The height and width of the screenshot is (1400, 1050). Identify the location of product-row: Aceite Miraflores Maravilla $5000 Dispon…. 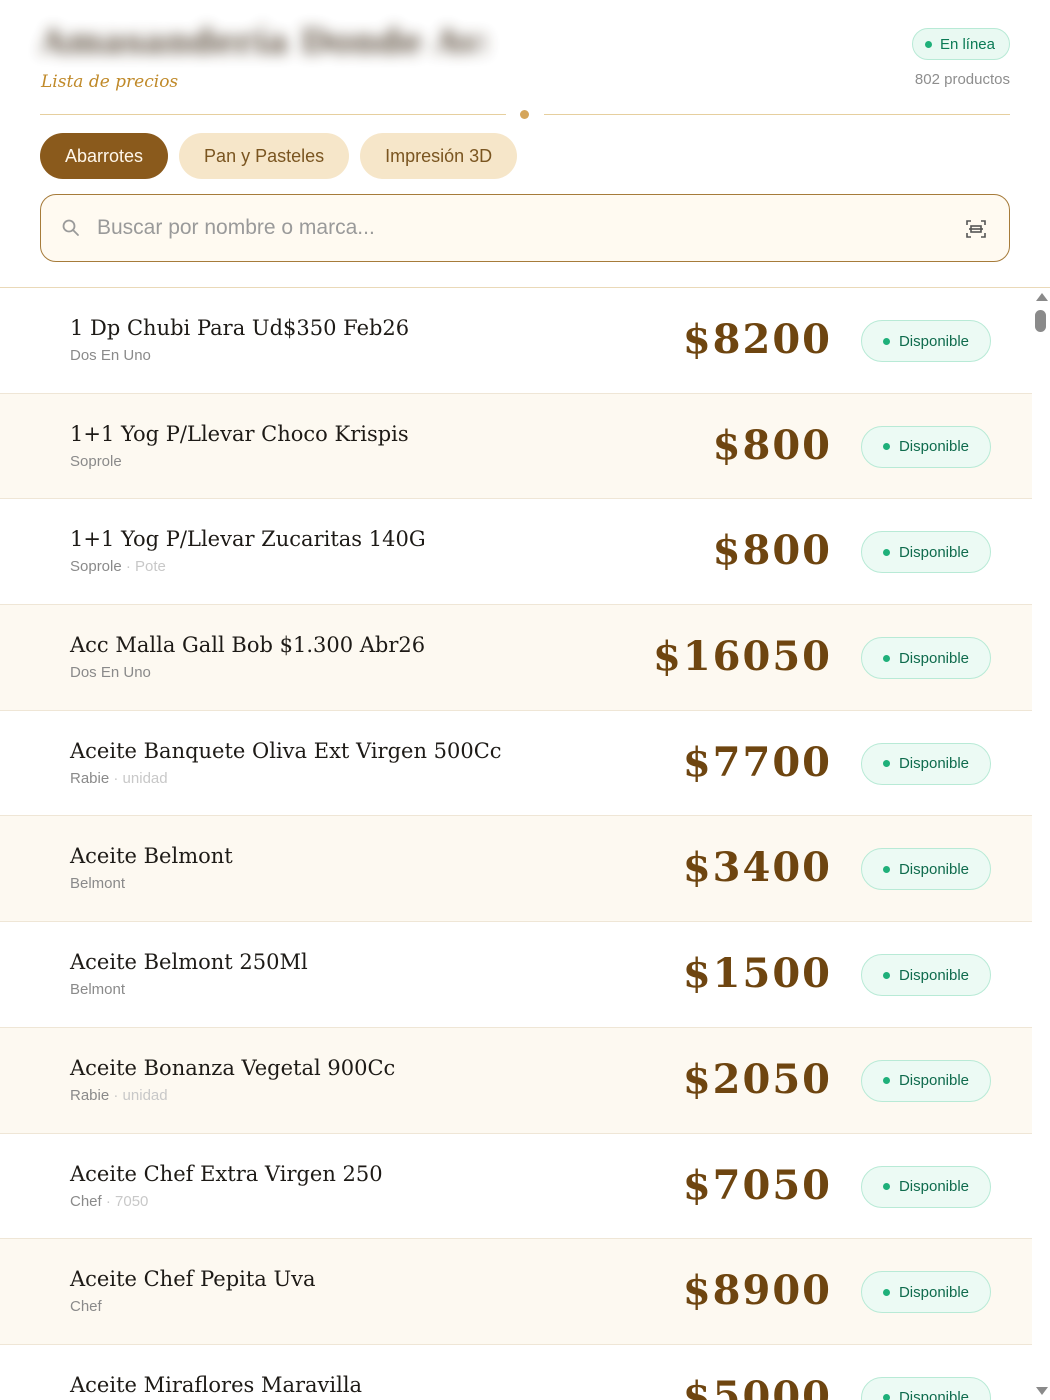
(516, 1372).